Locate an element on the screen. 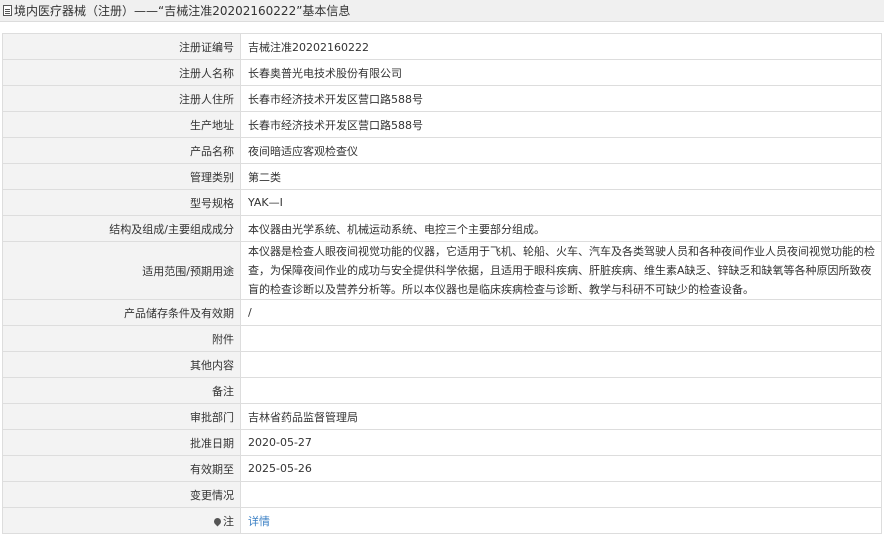 The image size is (884, 540). table-row: 审批部门 吉林省药品监督管理局 is located at coordinates (442, 416).